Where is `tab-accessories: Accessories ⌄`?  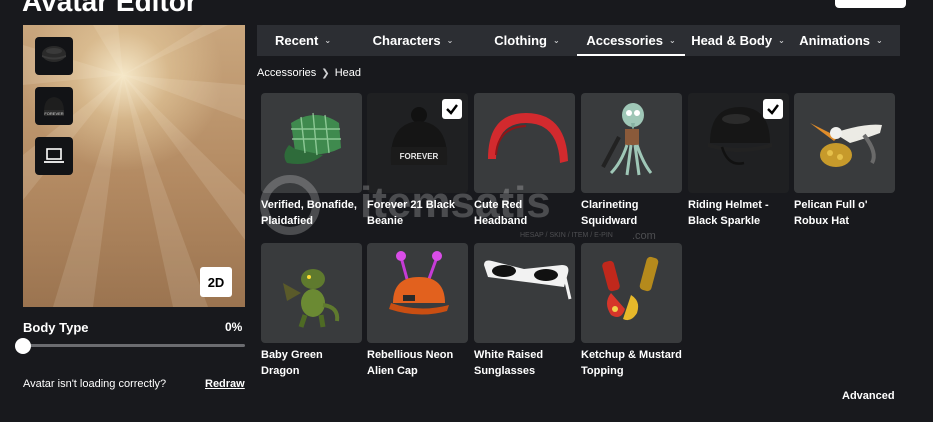 tab-accessories: Accessories ⌄ is located at coordinates (631, 40).